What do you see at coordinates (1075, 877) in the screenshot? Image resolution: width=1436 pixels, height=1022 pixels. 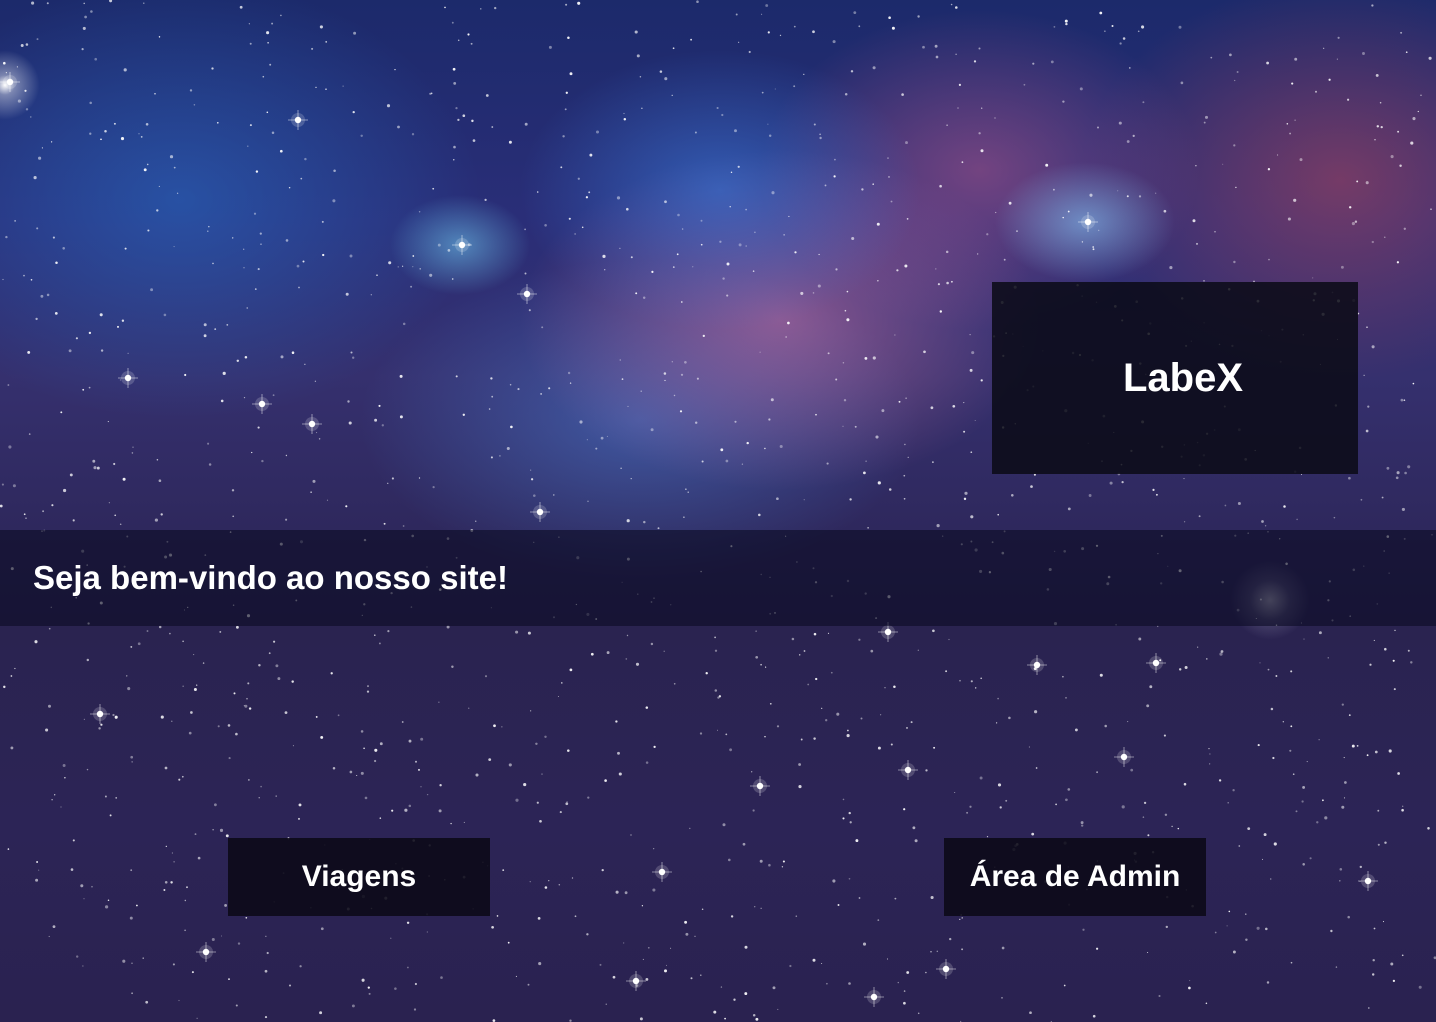 I see `admin-area-button: Área de Admin` at bounding box center [1075, 877].